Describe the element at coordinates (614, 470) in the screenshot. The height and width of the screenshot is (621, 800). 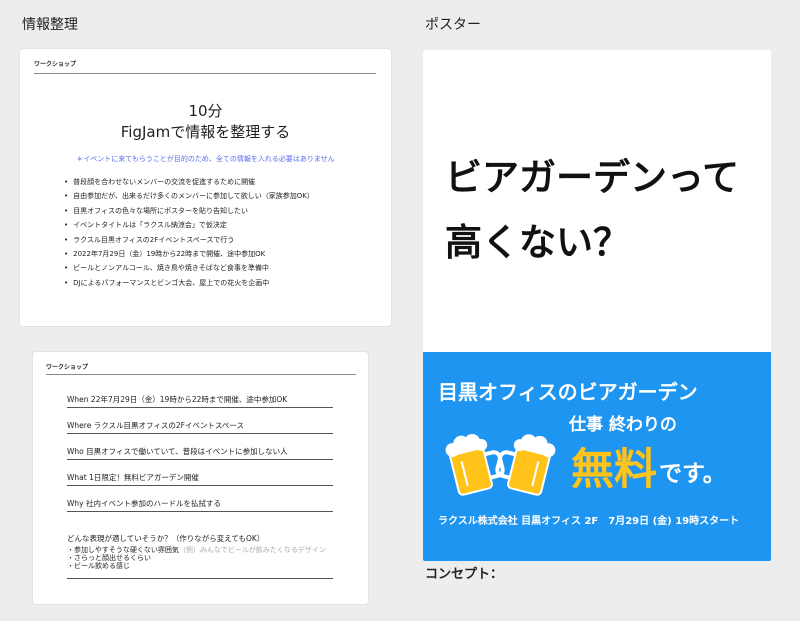
I see `poster-free-text: 無料` at that location.